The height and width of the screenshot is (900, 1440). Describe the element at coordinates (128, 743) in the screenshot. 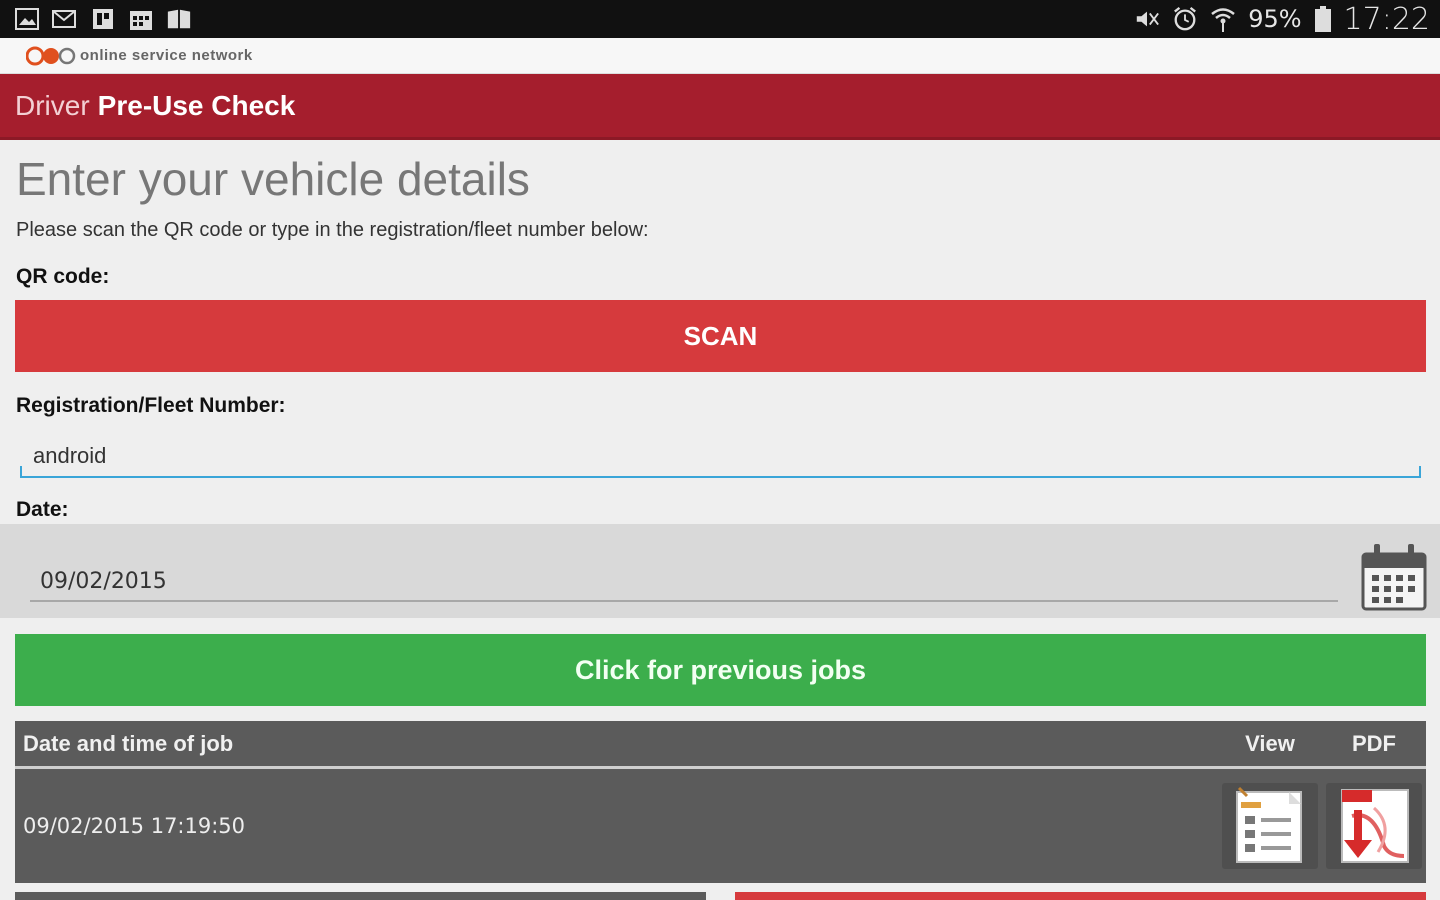

I see `header-date: Date and time of job` at that location.